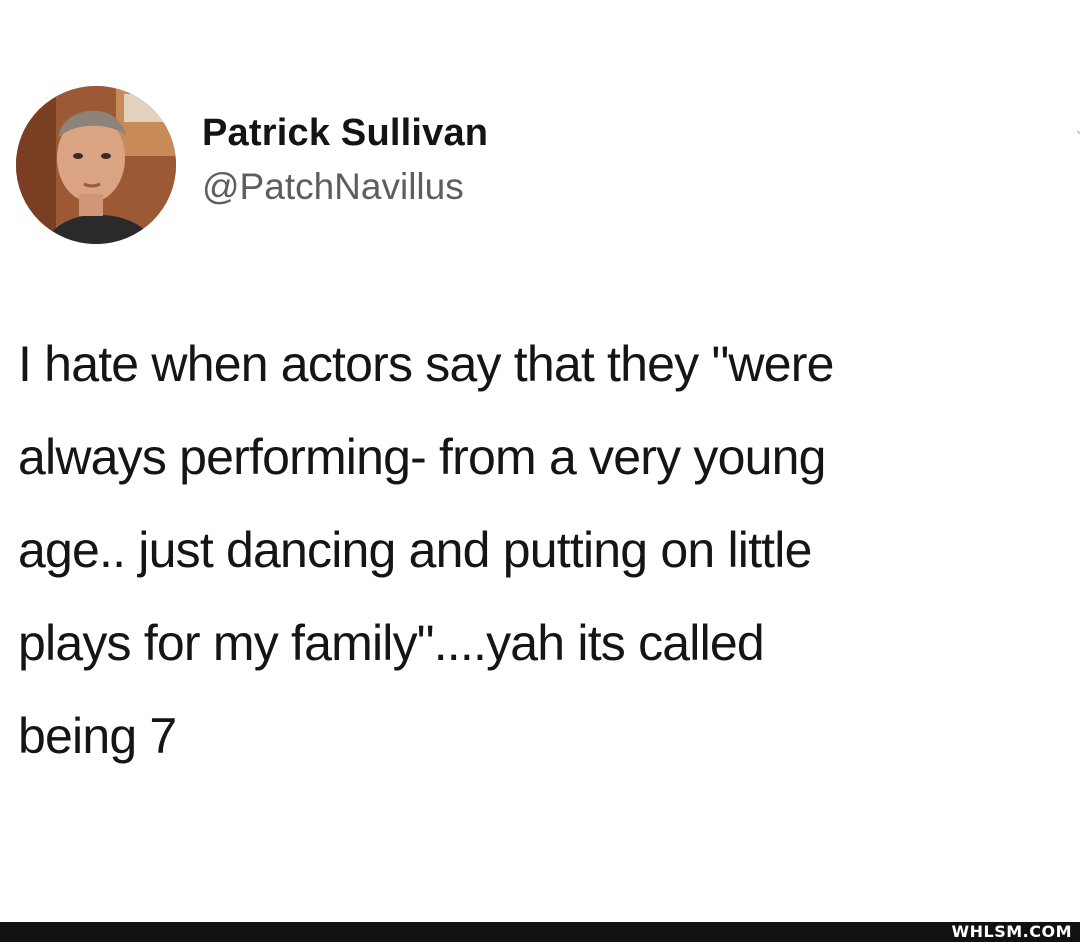 This screenshot has width=1080, height=942. What do you see at coordinates (333, 187) in the screenshot?
I see `author-handle: @PatchNavillus` at bounding box center [333, 187].